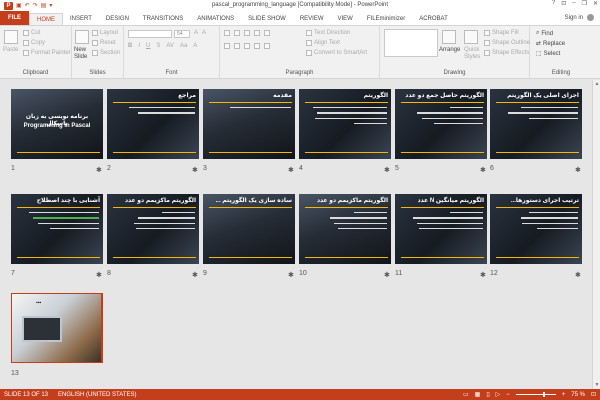 The image size is (600, 400). What do you see at coordinates (267, 33) in the screenshot?
I see `line-spacing-icon` at bounding box center [267, 33].